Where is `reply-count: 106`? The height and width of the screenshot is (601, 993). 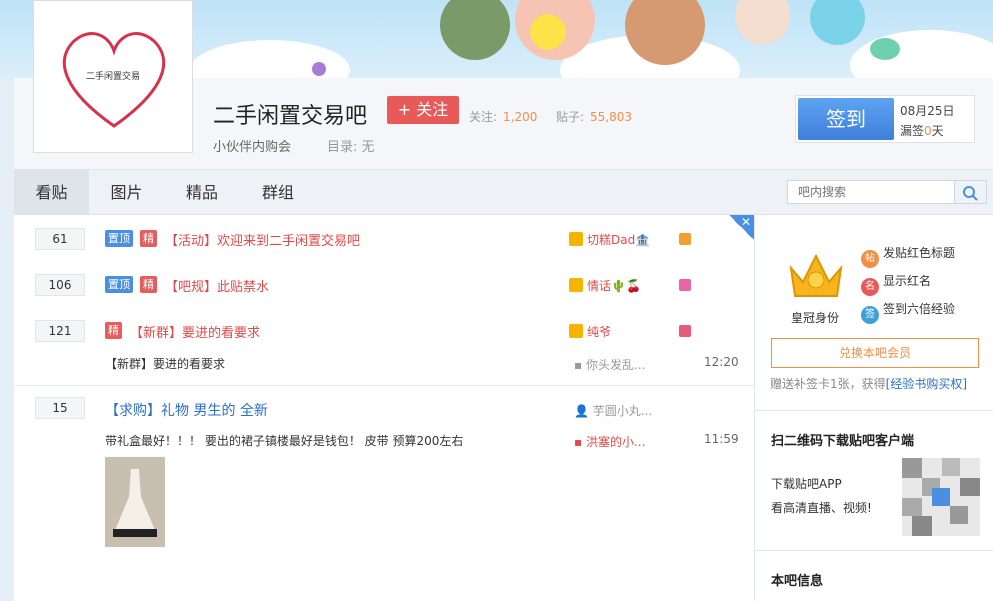 reply-count: 106 is located at coordinates (60, 285).